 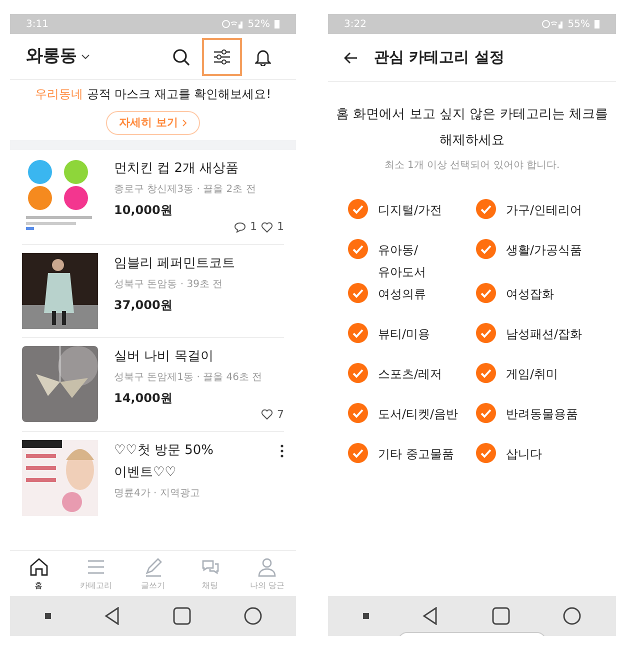 I want to click on back-arrow-icon, so click(x=351, y=58).